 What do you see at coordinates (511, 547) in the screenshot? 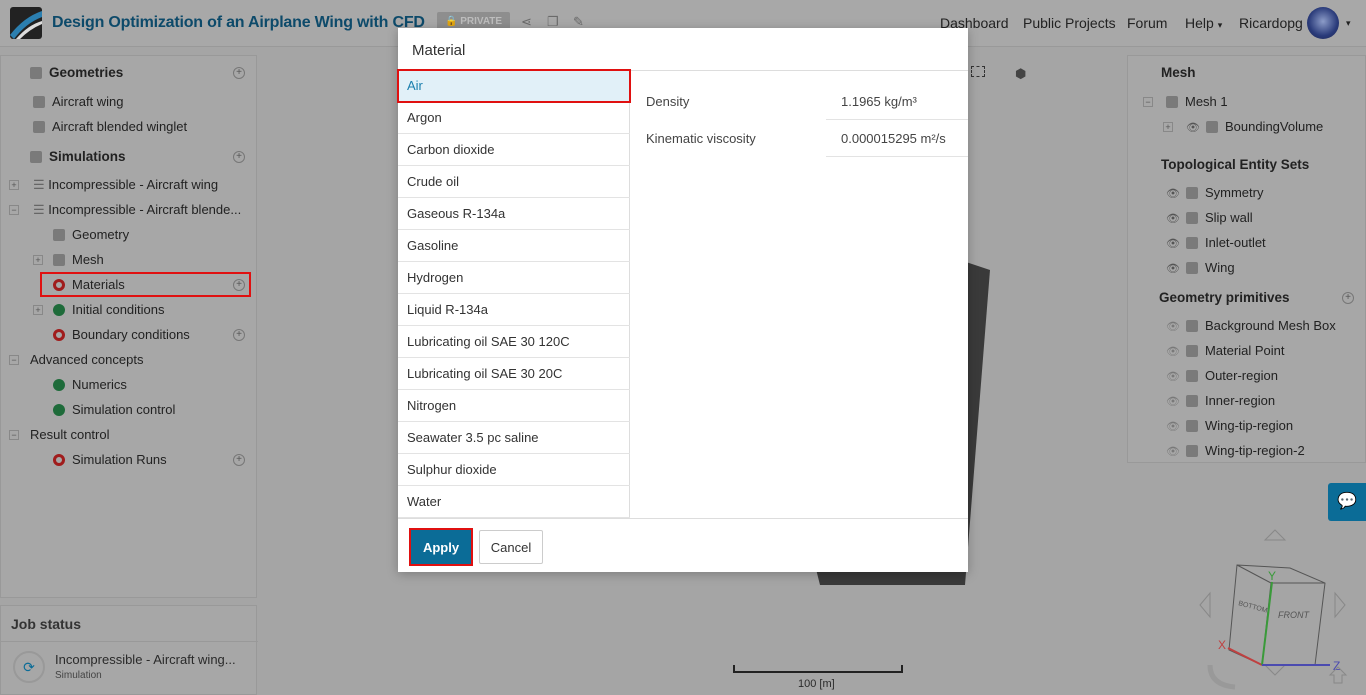
I see `cancel-button: Cancel` at bounding box center [511, 547].